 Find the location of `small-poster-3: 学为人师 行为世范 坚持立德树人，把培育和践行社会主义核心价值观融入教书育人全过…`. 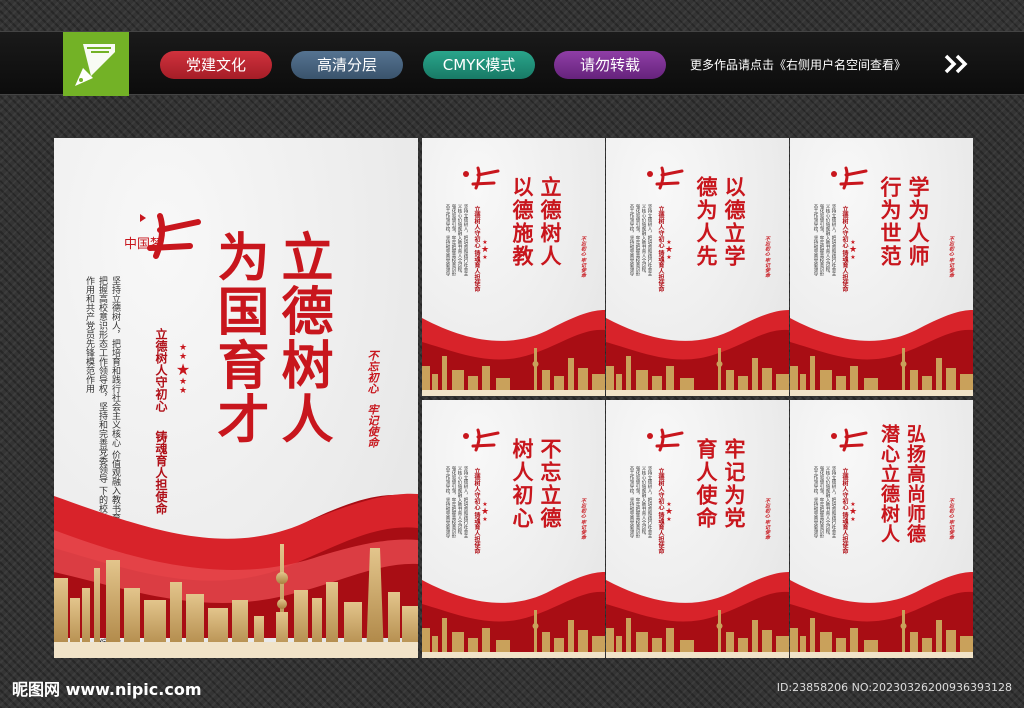

small-poster-3: 学为人师 行为世范 坚持立德树人，把培育和践行社会主义核心价值观融入教书育人全过… is located at coordinates (881, 267).